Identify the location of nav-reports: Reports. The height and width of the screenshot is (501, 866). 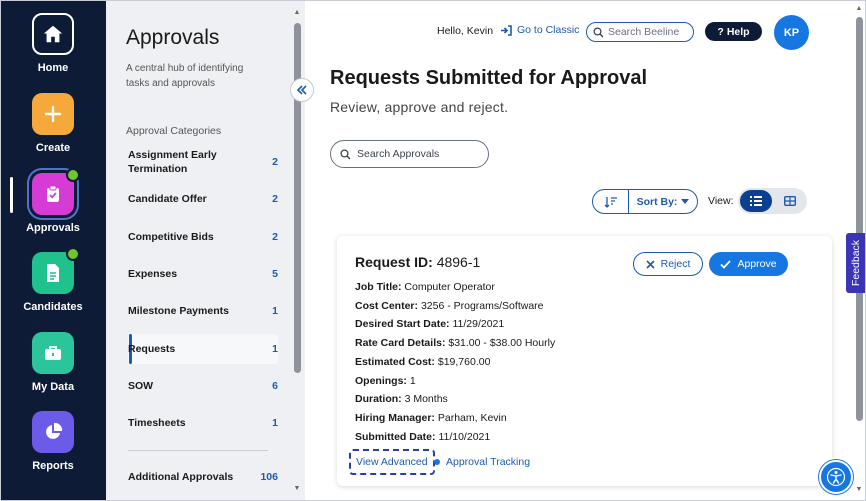
(53, 441).